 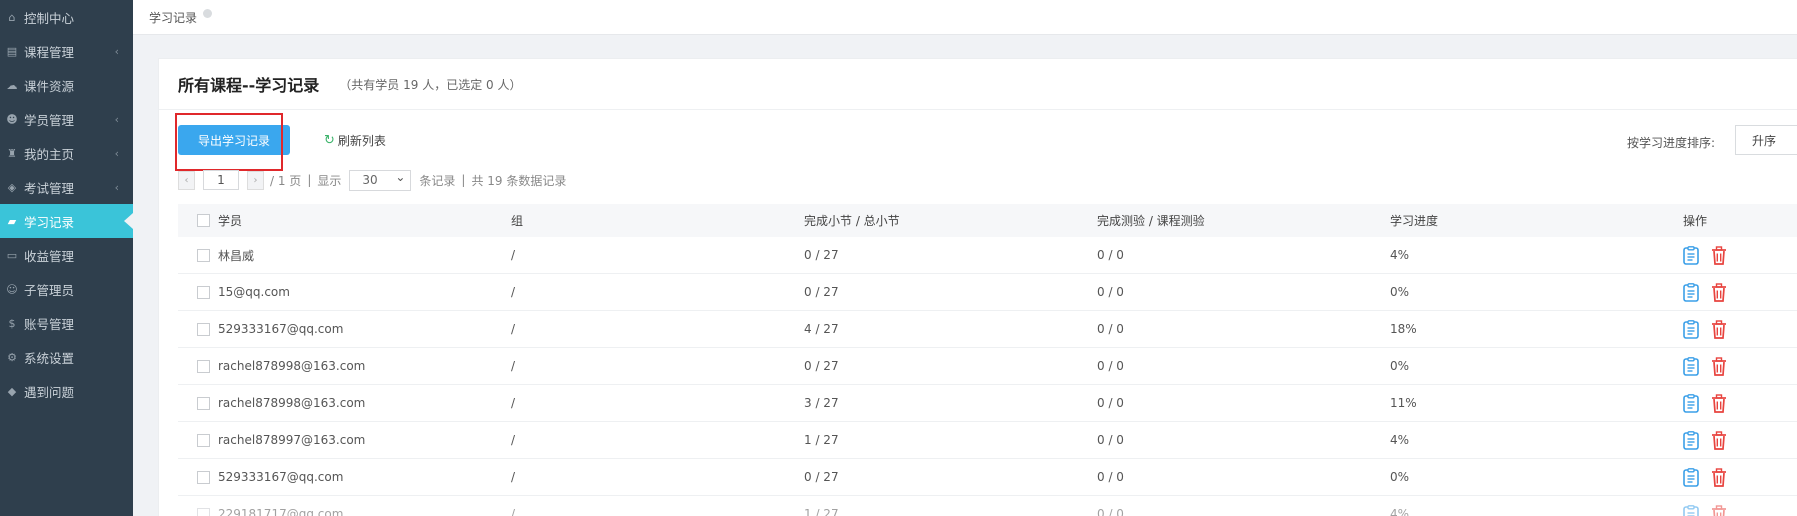 What do you see at coordinates (12, 51) in the screenshot?
I see `book-icon: ▤` at bounding box center [12, 51].